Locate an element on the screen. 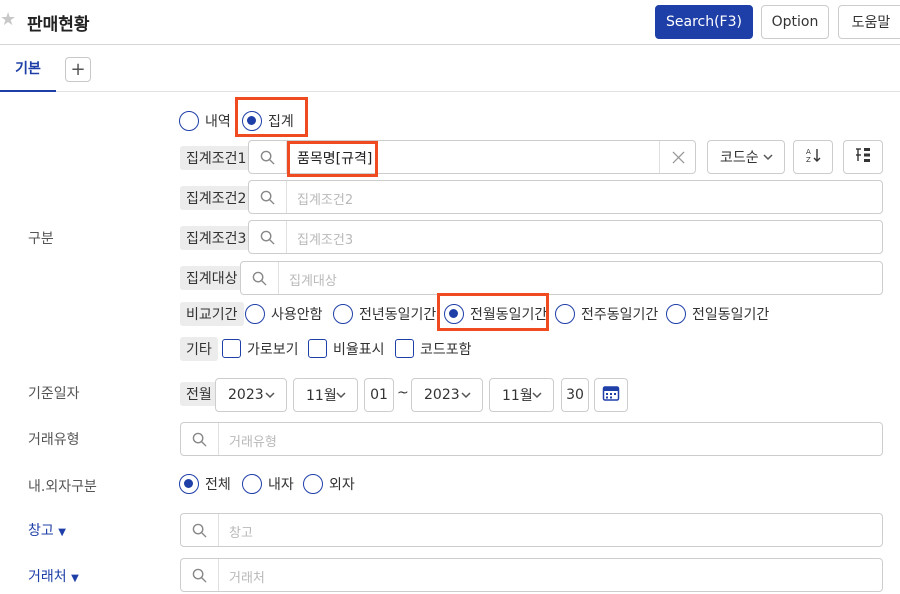 This screenshot has width=900, height=594. cond1-tag: 집계조건1 is located at coordinates (216, 158).